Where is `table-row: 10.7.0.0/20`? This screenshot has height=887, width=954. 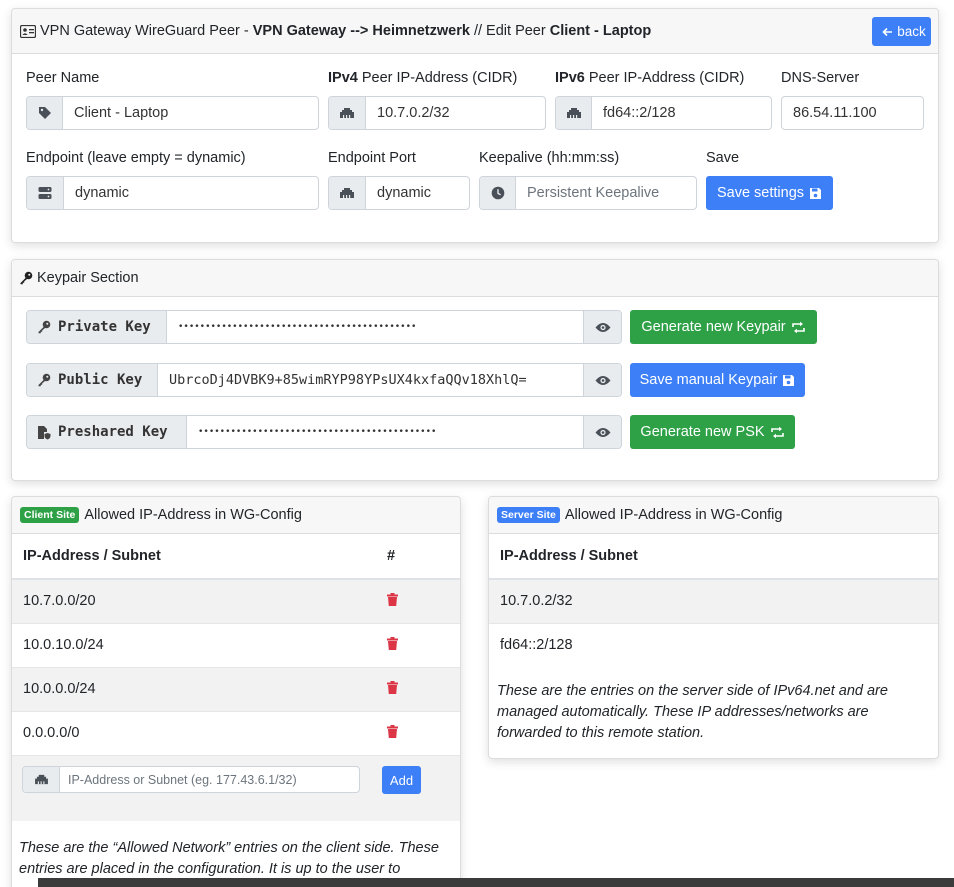 table-row: 10.7.0.0/20 is located at coordinates (236, 600).